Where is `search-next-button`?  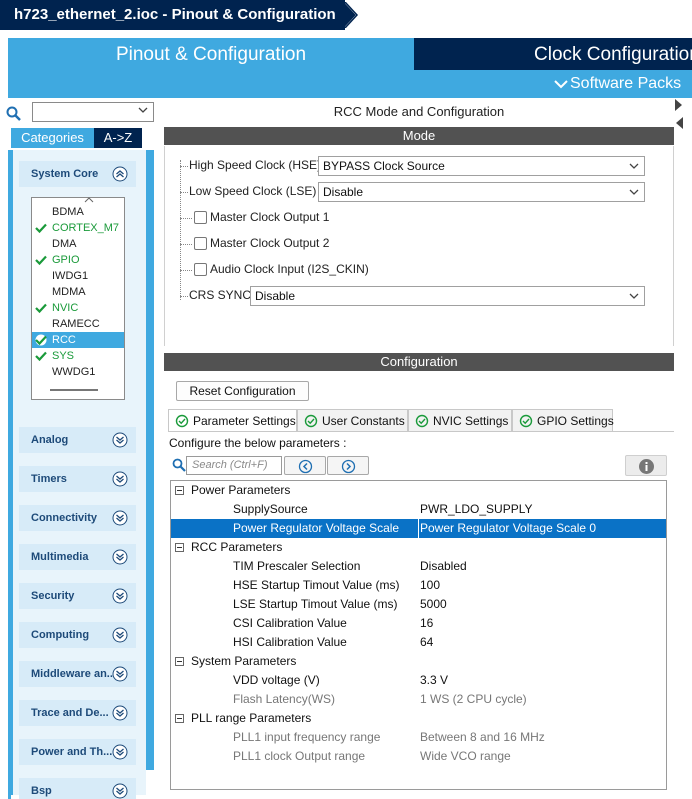 search-next-button is located at coordinates (348, 465).